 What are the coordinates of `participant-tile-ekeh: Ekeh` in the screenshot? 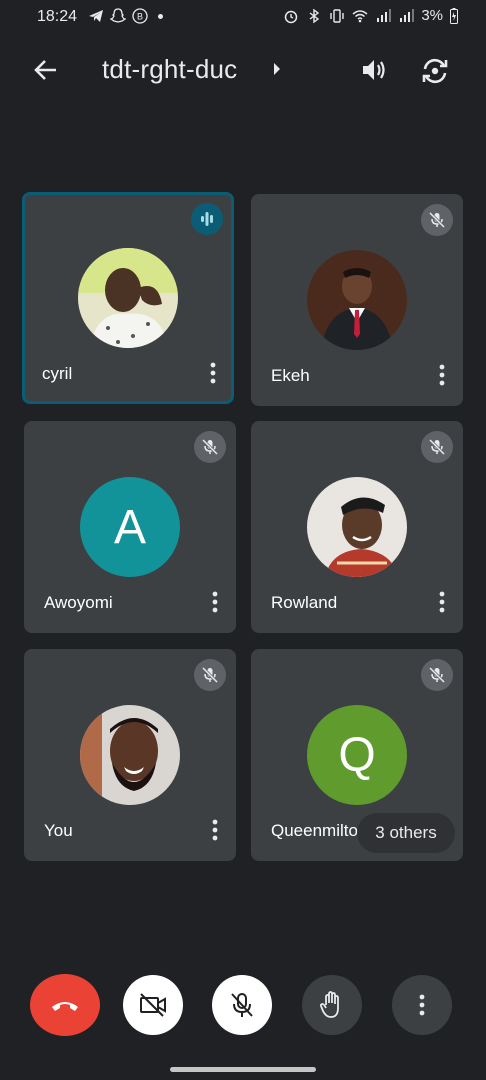 It's located at (357, 300).